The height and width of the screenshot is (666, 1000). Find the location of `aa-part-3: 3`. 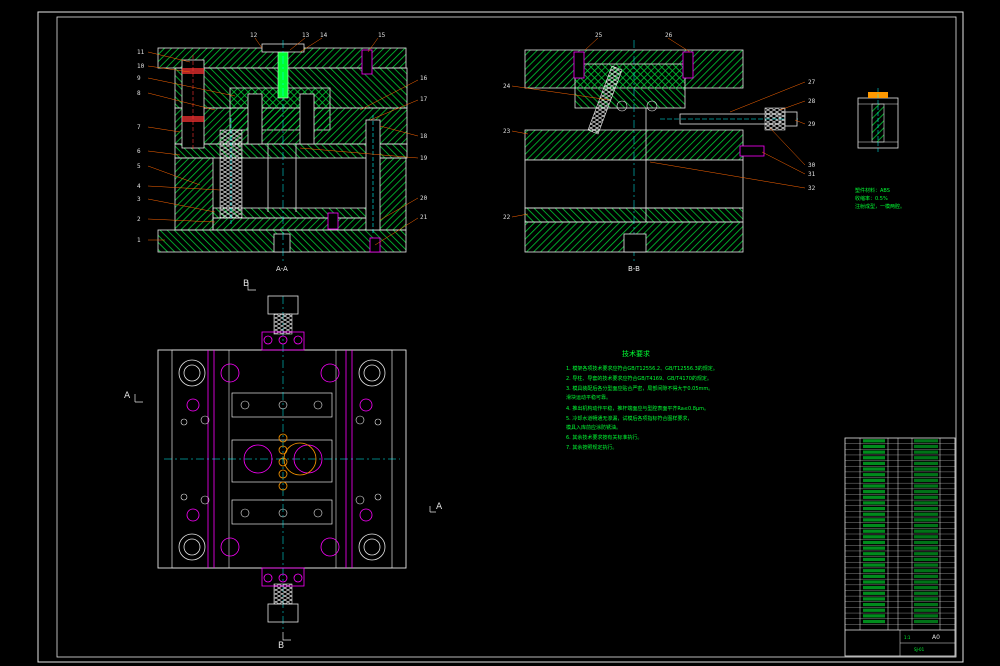

aa-part-3: 3 is located at coordinates (139, 199).